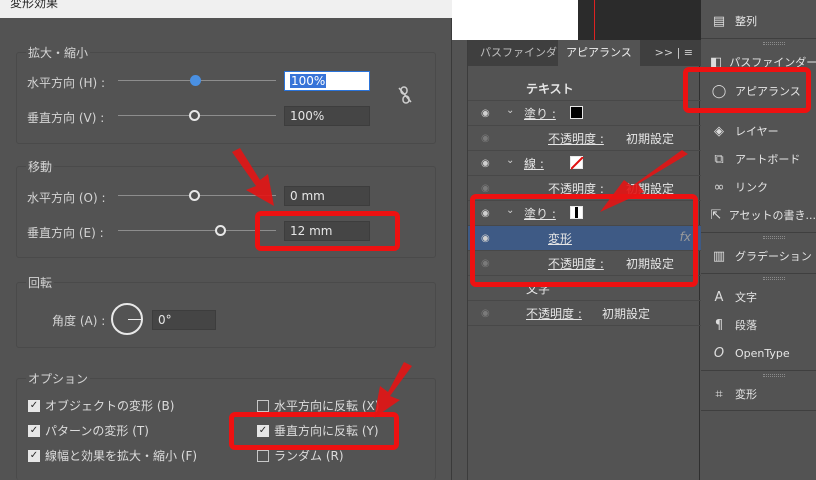 The image size is (816, 480). Describe the element at coordinates (758, 21) in the screenshot. I see `dock-item-align: ▤ 整列` at that location.